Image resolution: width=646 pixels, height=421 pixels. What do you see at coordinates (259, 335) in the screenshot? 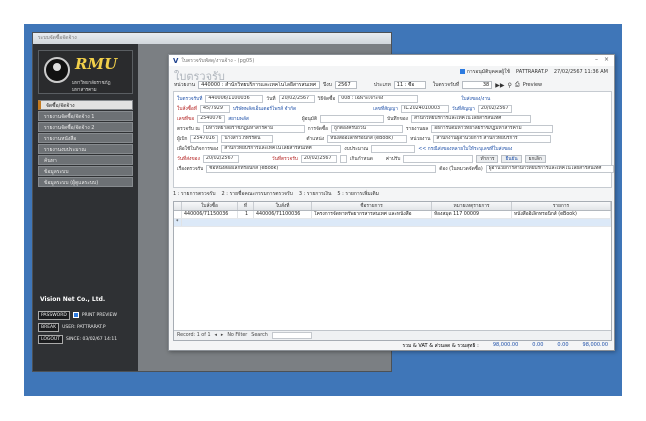
I see `search-label: Search` at bounding box center [259, 335].